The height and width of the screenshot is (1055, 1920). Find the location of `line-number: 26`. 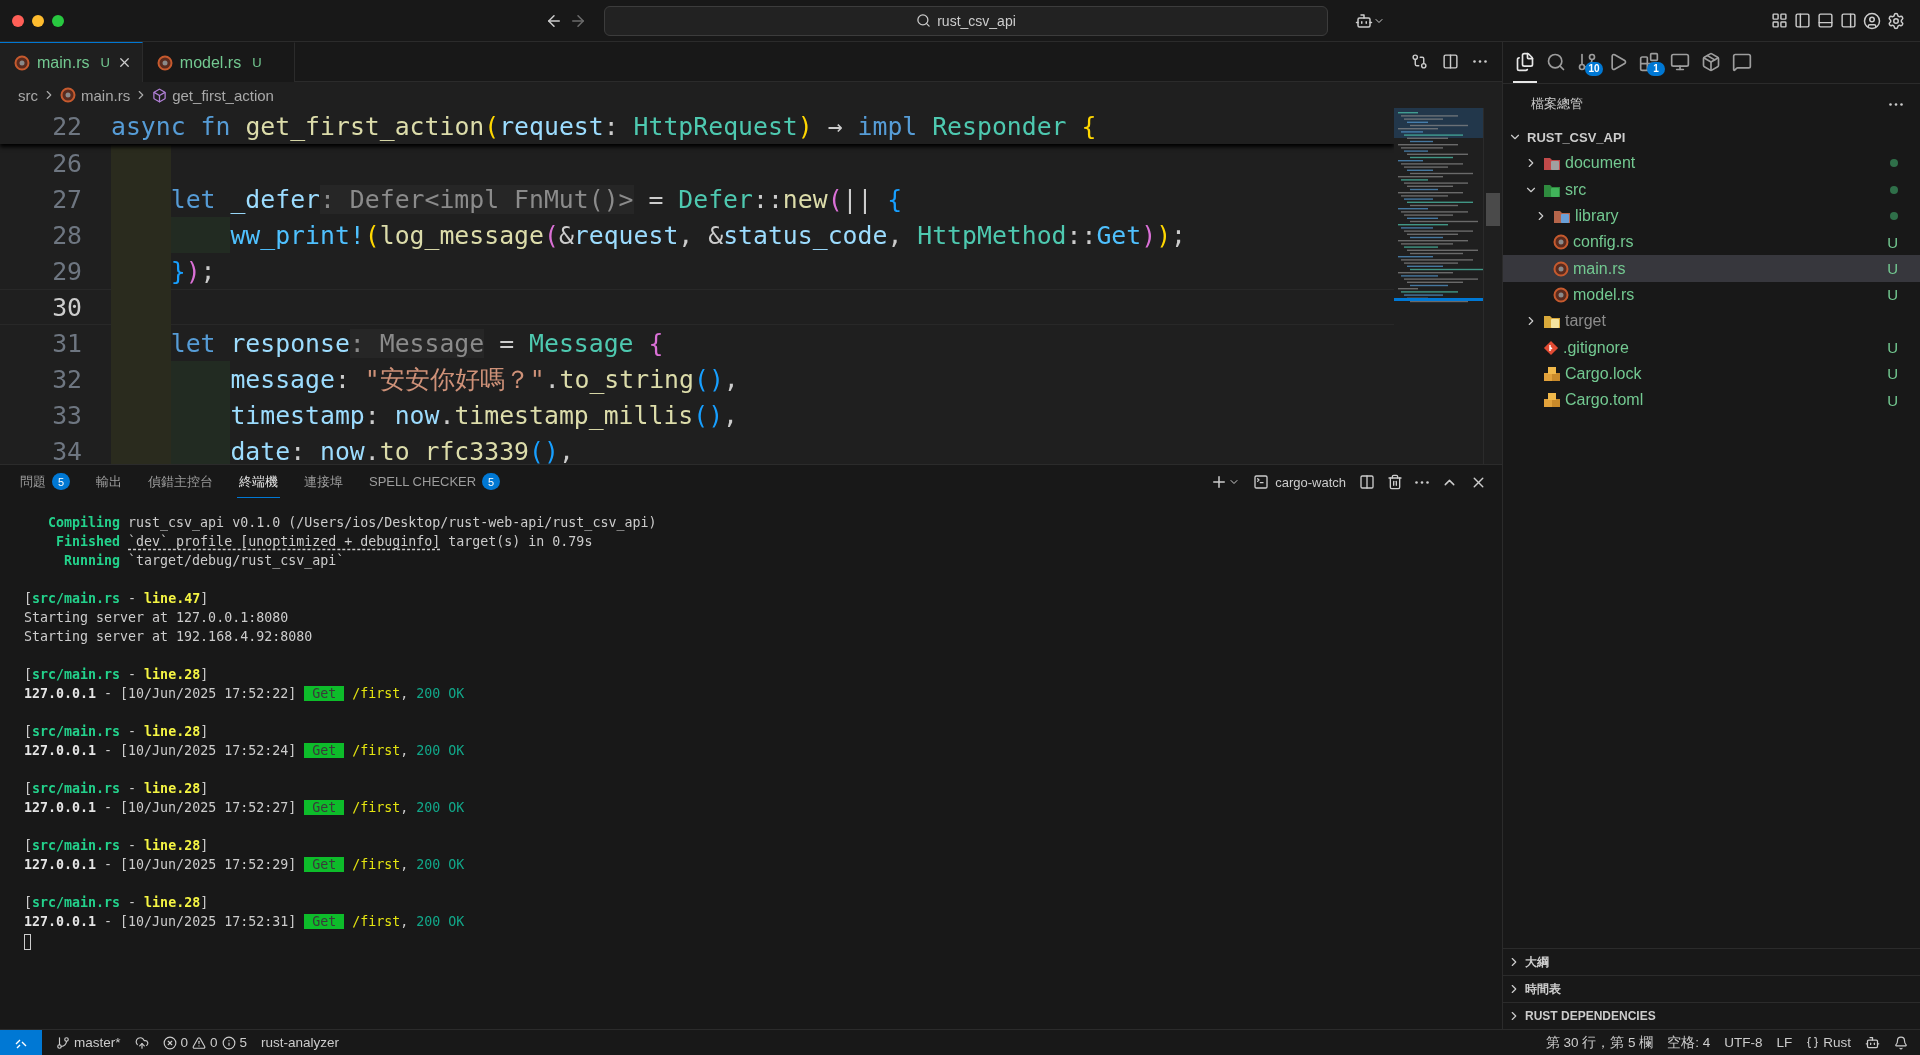

line-number: 26 is located at coordinates (66, 163).